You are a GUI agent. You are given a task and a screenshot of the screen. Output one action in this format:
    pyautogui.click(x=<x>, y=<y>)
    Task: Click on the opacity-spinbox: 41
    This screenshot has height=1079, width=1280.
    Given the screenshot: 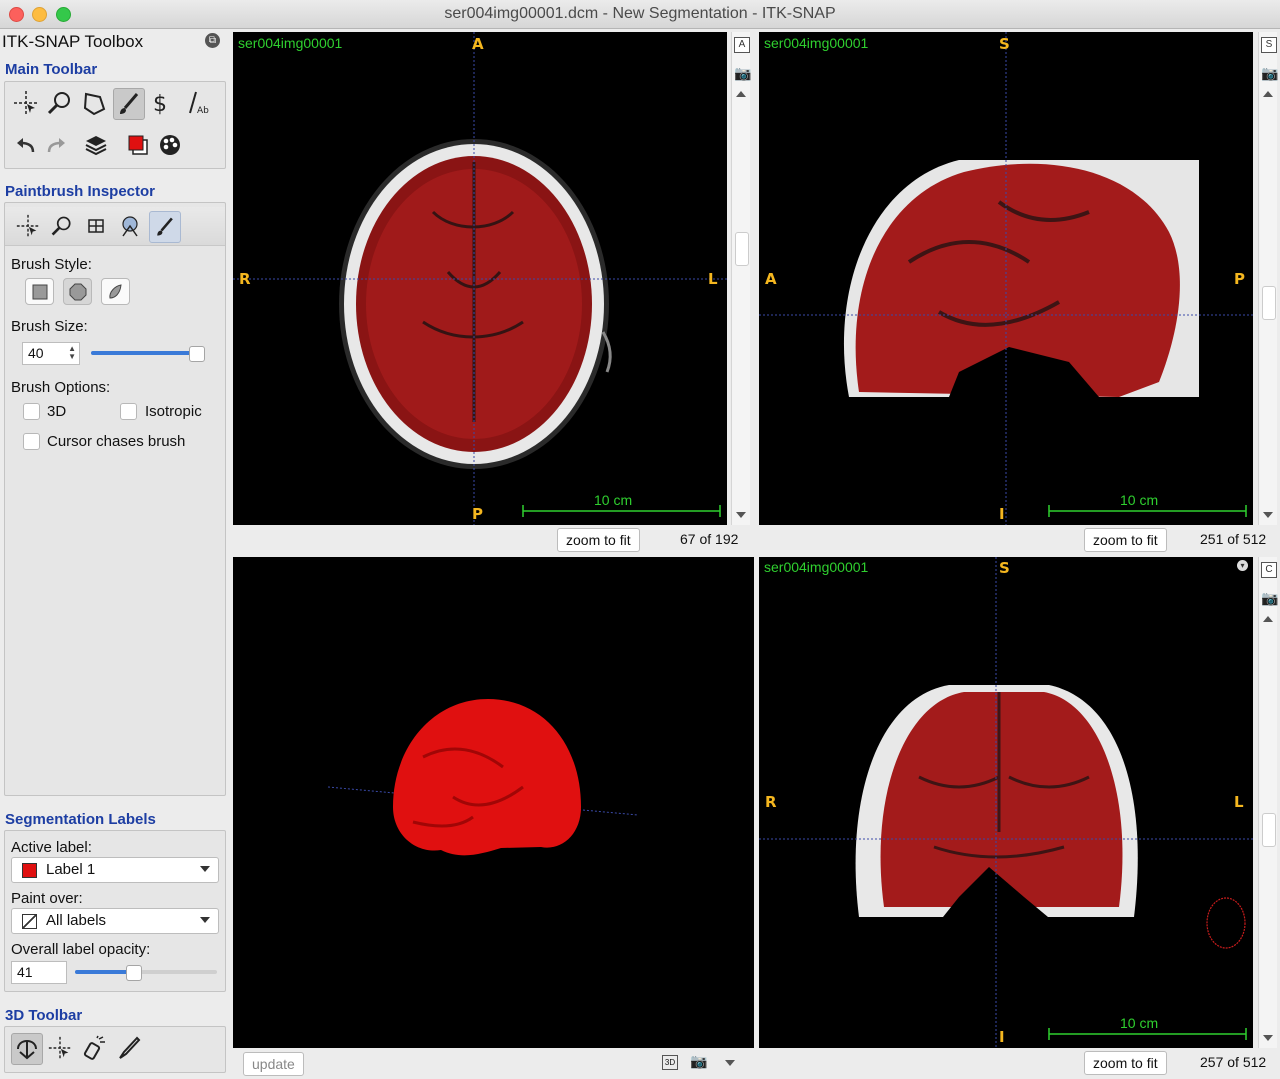 What is the action you would take?
    pyautogui.click(x=39, y=972)
    